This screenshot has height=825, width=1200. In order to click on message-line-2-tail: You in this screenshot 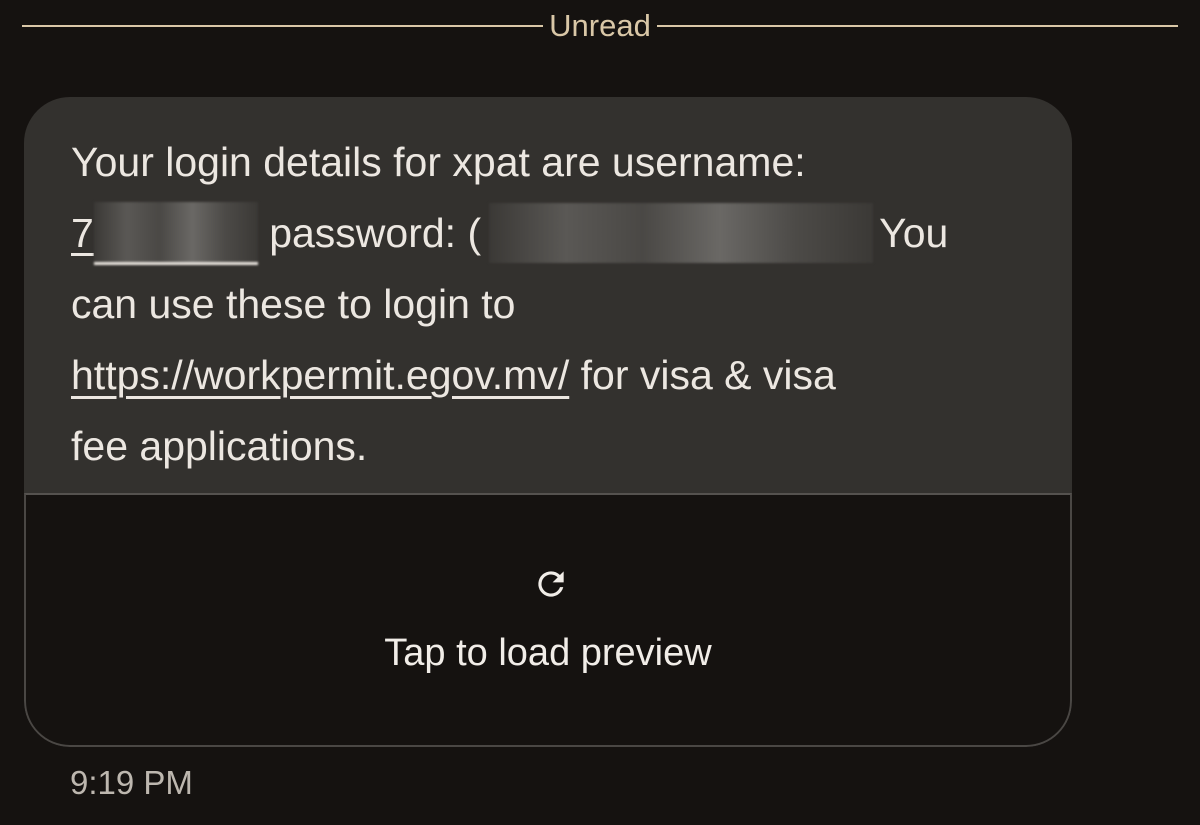, I will do `click(914, 233)`.